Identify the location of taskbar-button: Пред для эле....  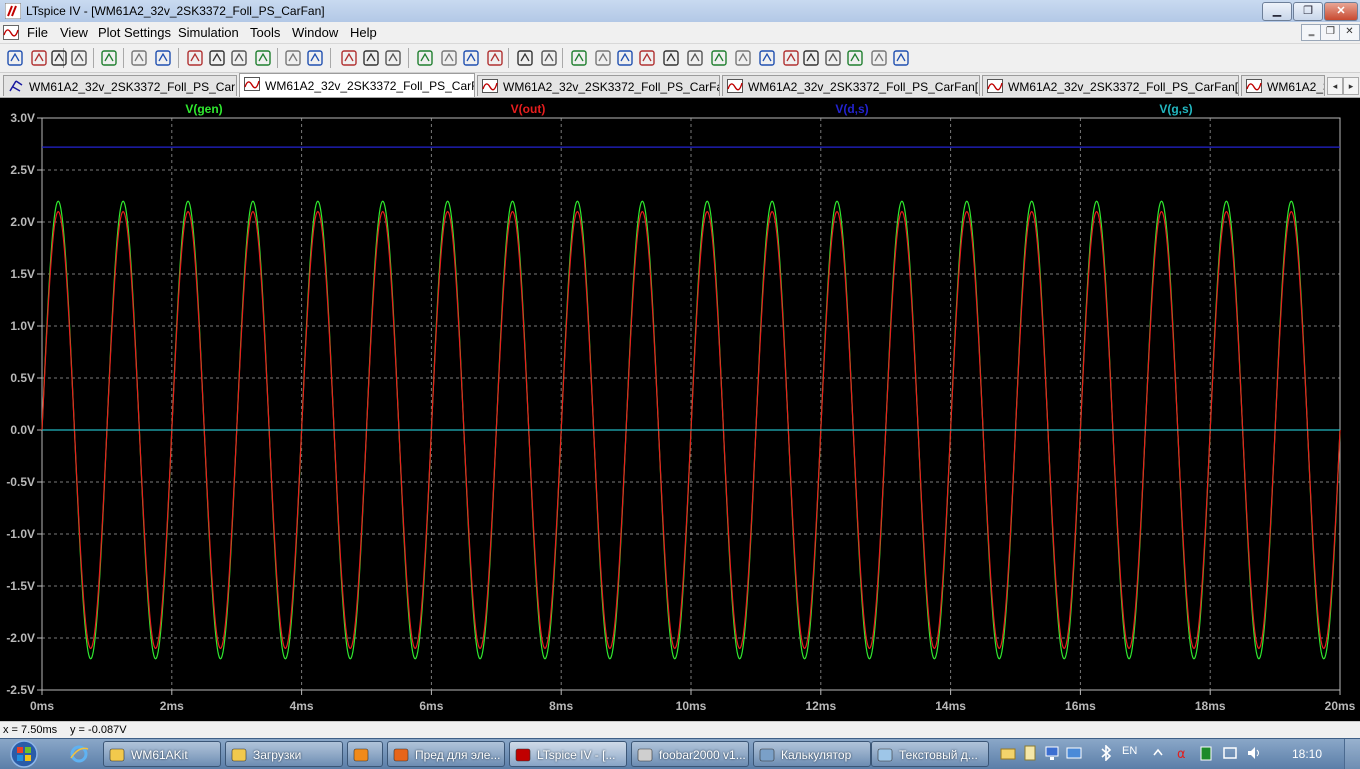
(446, 754).